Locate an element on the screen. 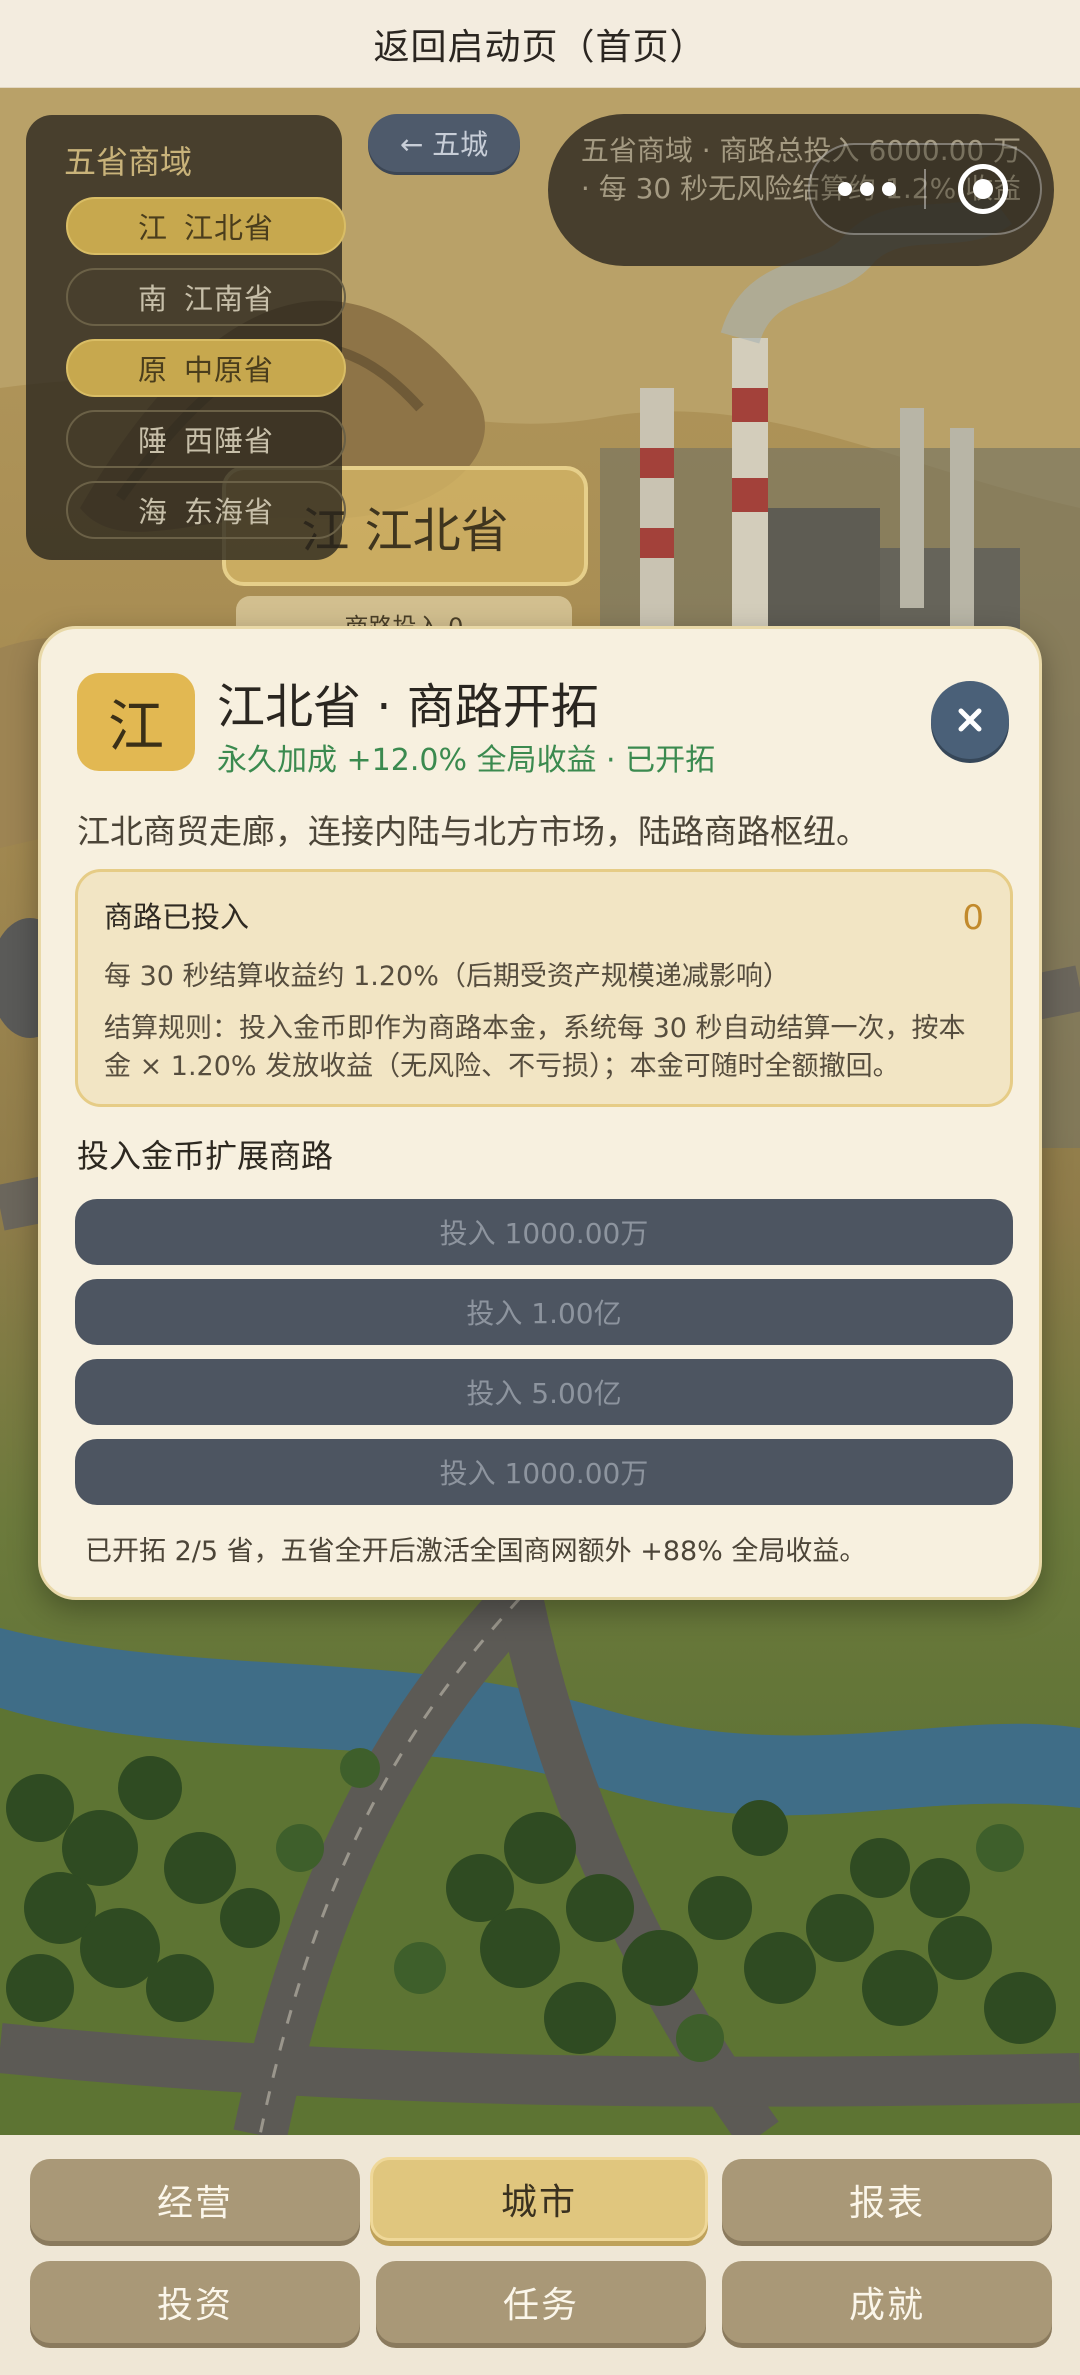 The width and height of the screenshot is (1080, 2375). province-name: 江北省 is located at coordinates (229, 228).